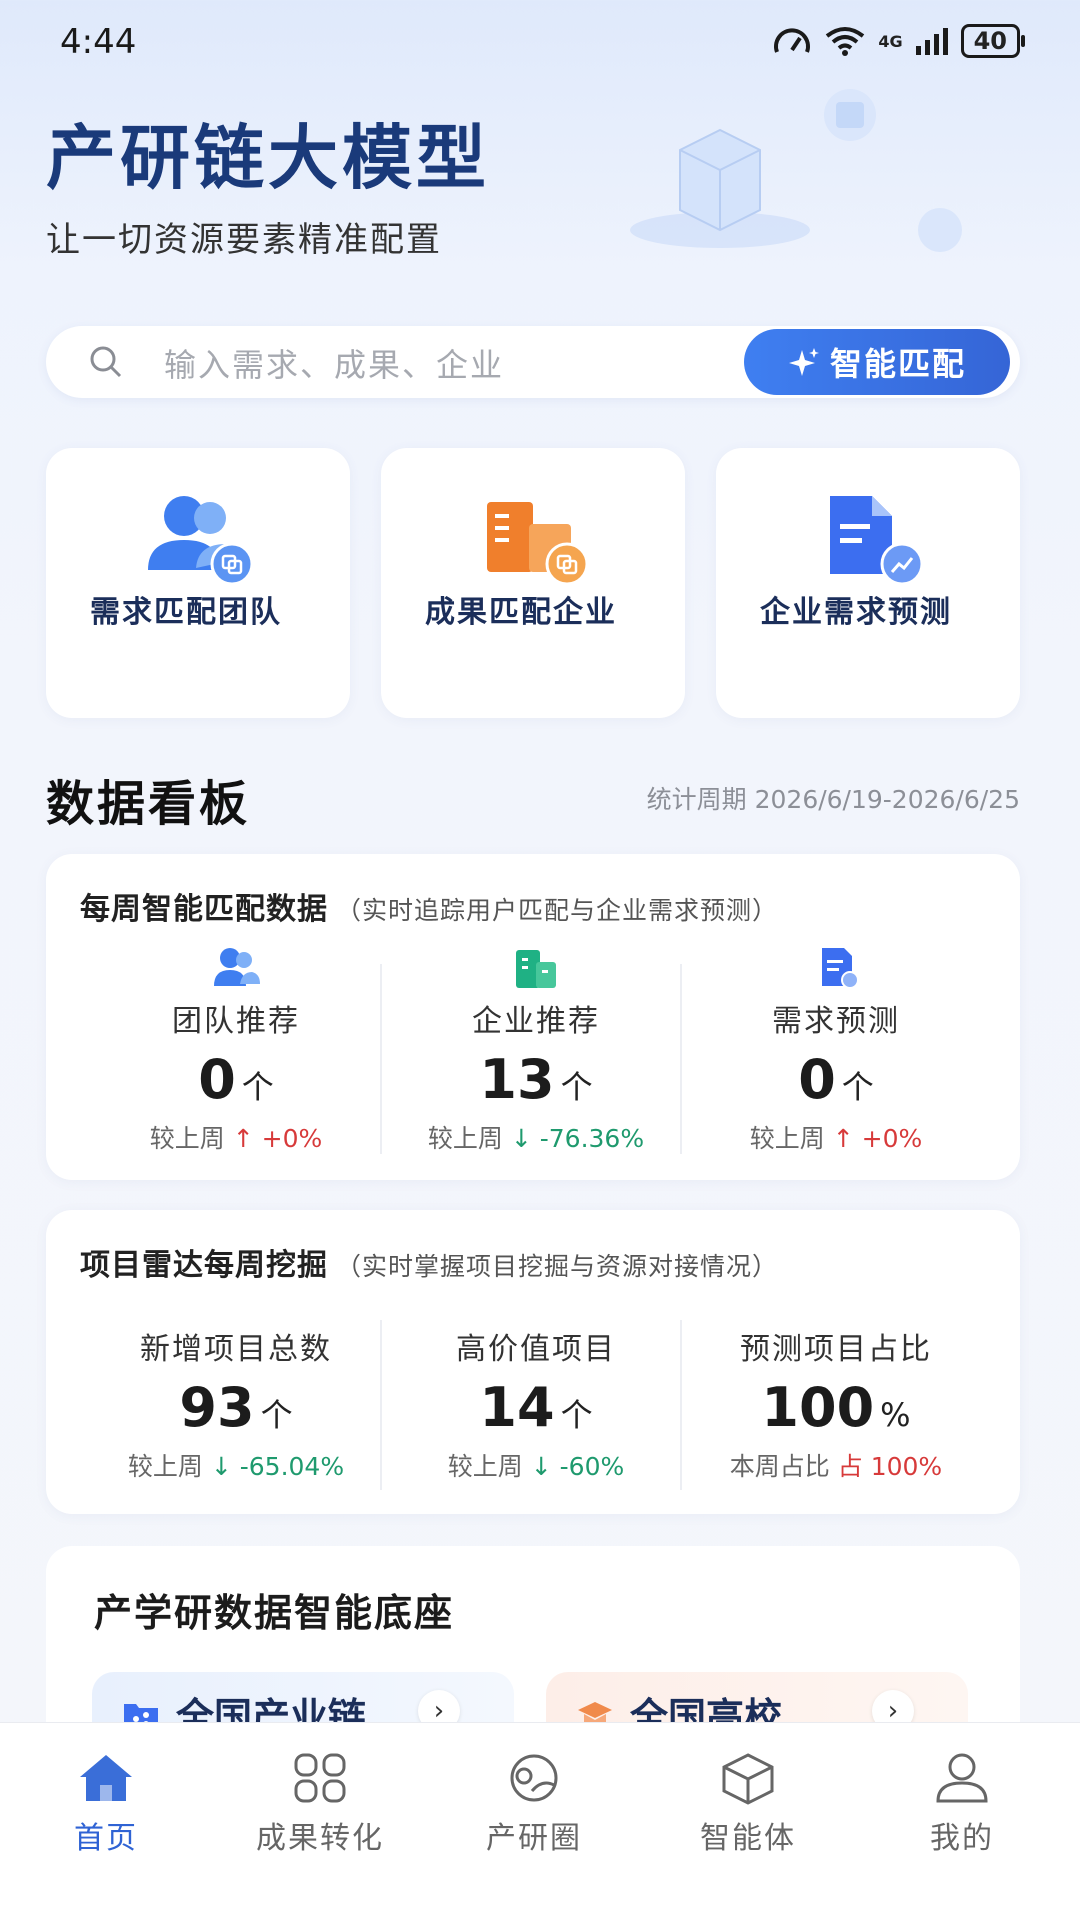 This screenshot has width=1080, height=1921. Describe the element at coordinates (106, 1838) in the screenshot. I see `nav-label: 首页` at that location.